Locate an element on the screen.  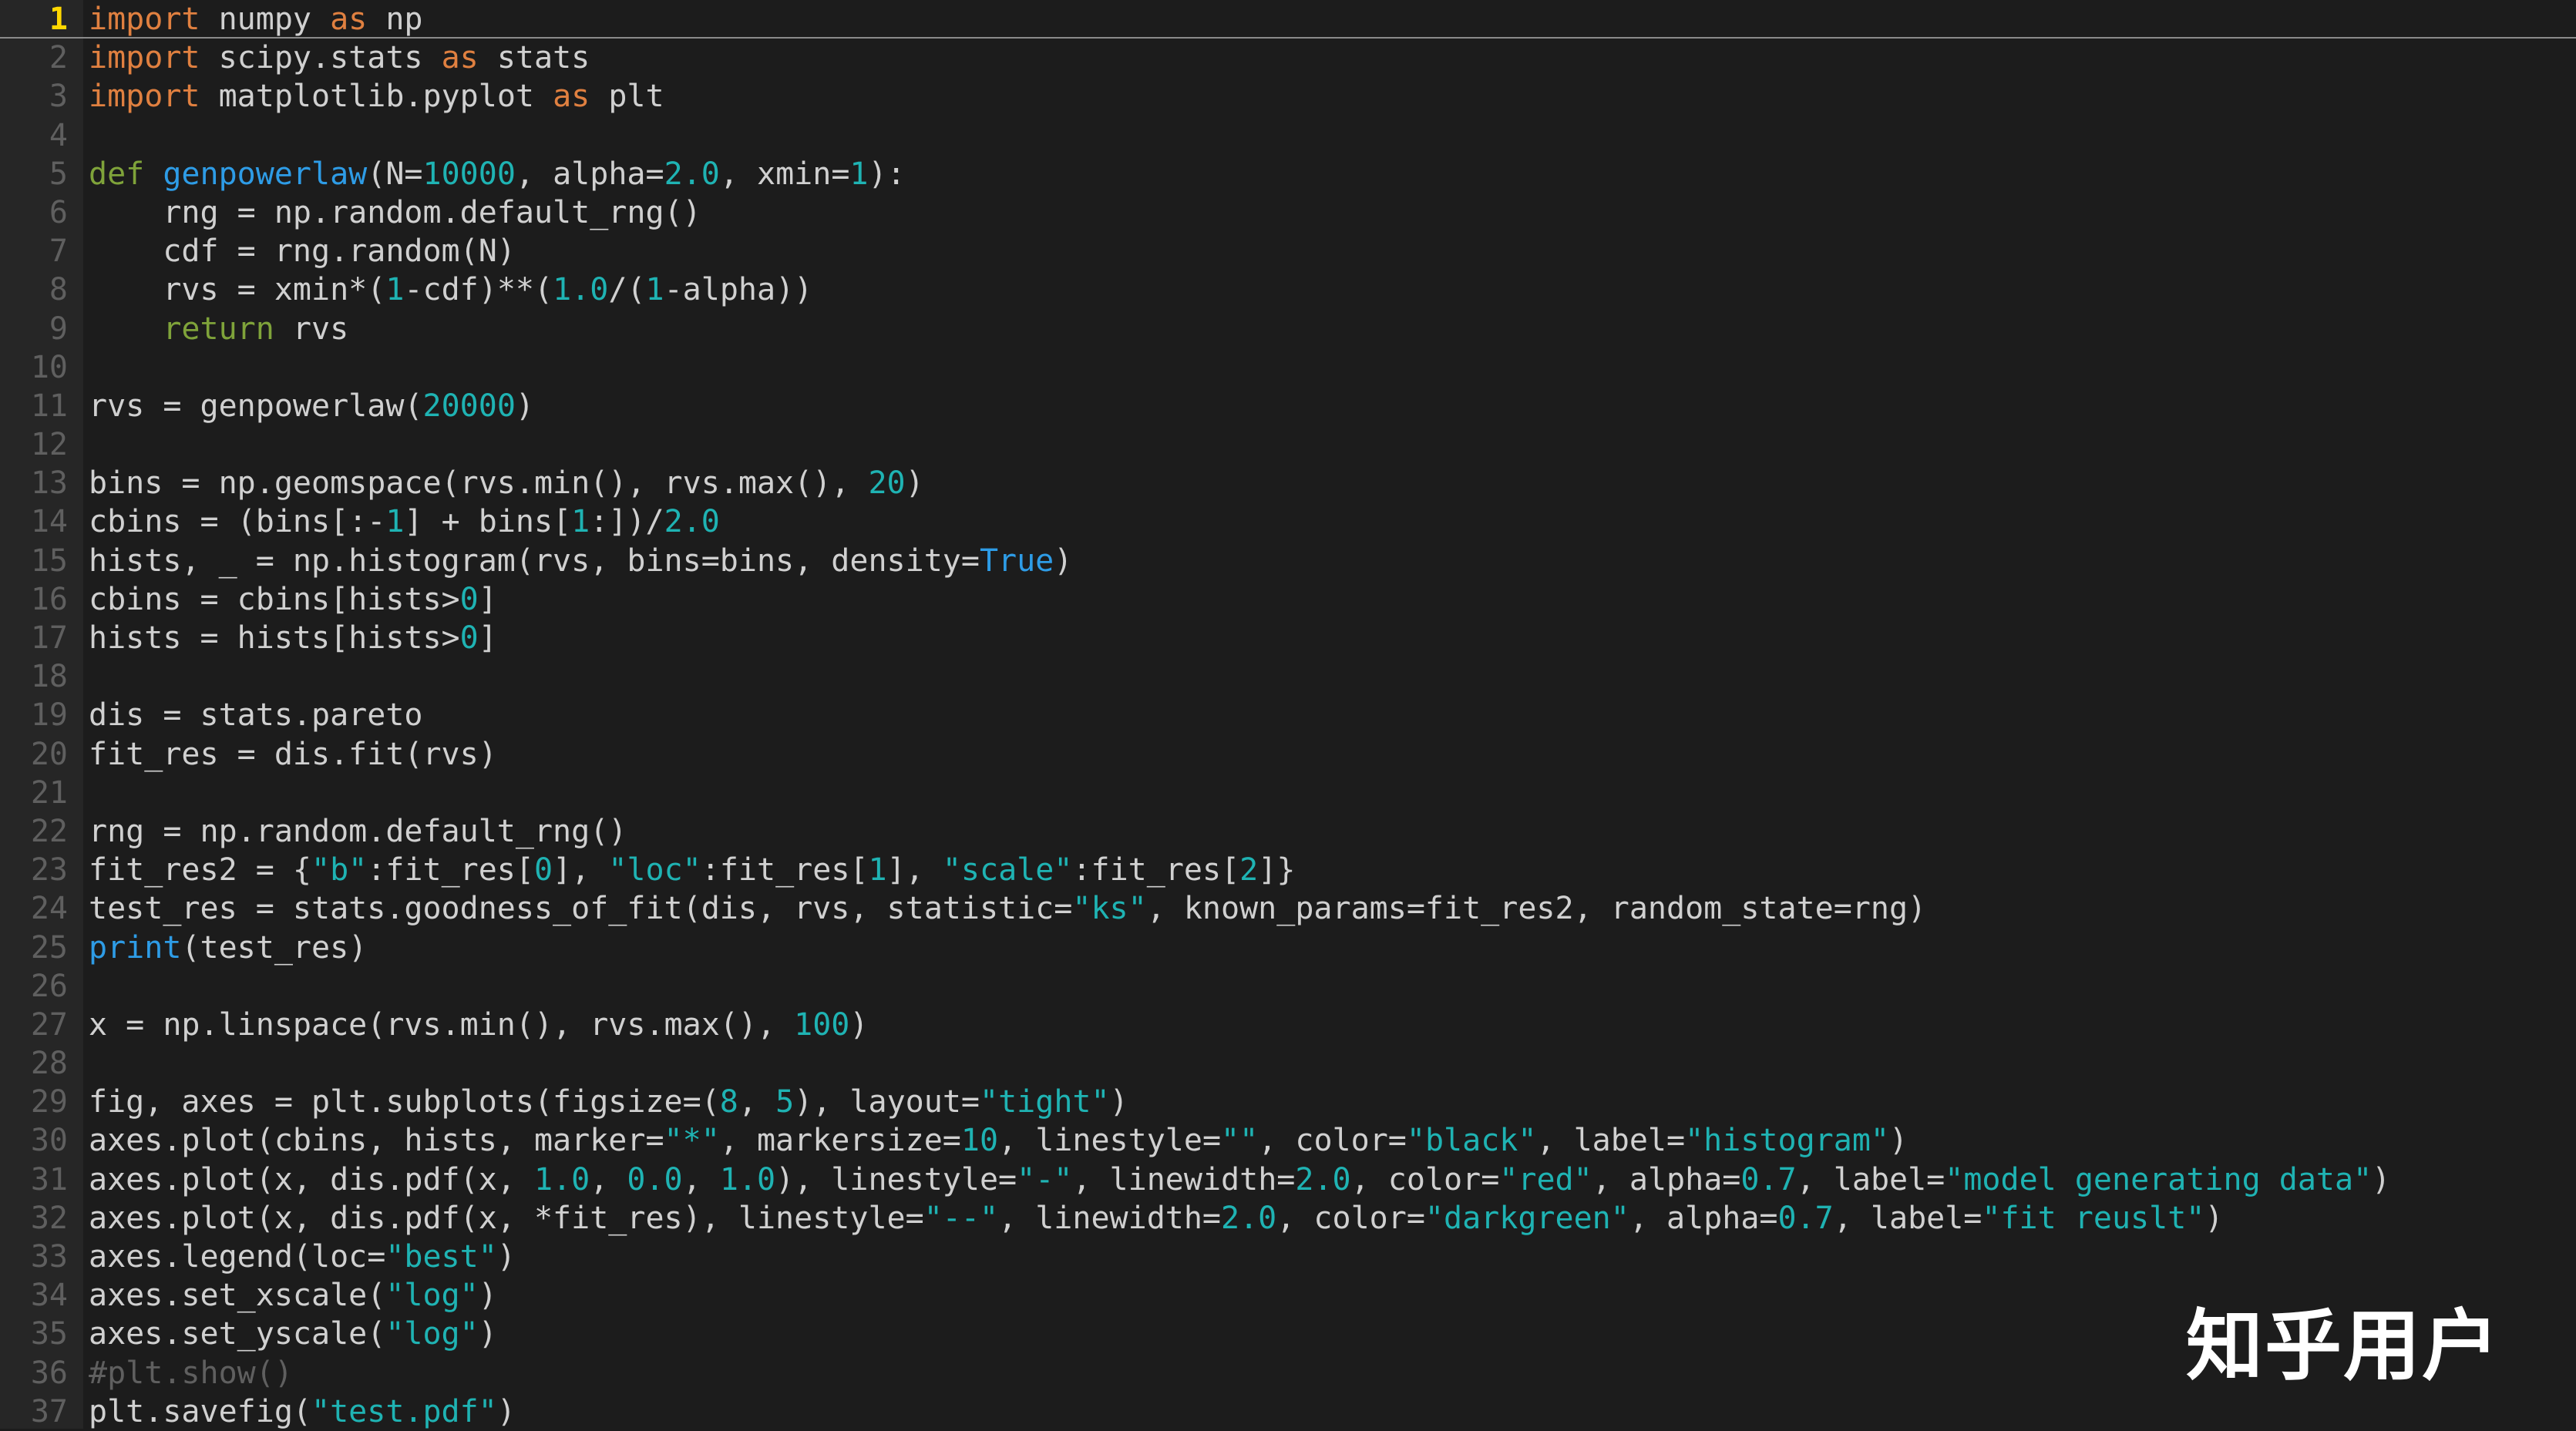
code-text: plt.savefig("test.pdf") is located at coordinates (302, 1411).